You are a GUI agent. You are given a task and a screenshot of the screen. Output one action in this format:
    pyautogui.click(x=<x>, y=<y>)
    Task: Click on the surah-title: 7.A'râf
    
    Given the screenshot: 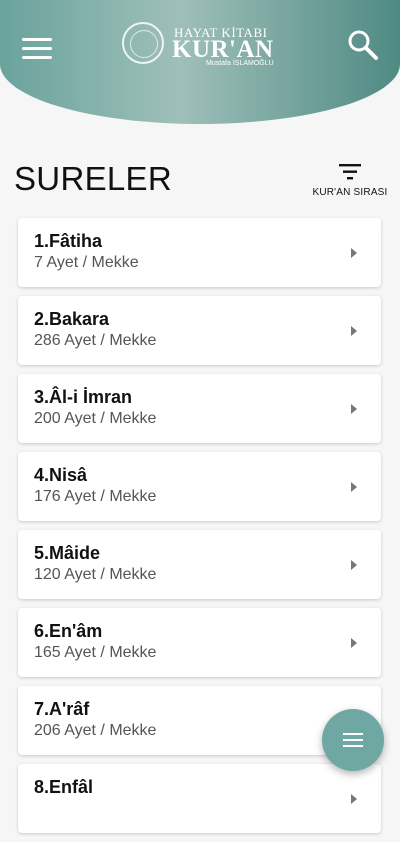 What is the action you would take?
    pyautogui.click(x=62, y=709)
    